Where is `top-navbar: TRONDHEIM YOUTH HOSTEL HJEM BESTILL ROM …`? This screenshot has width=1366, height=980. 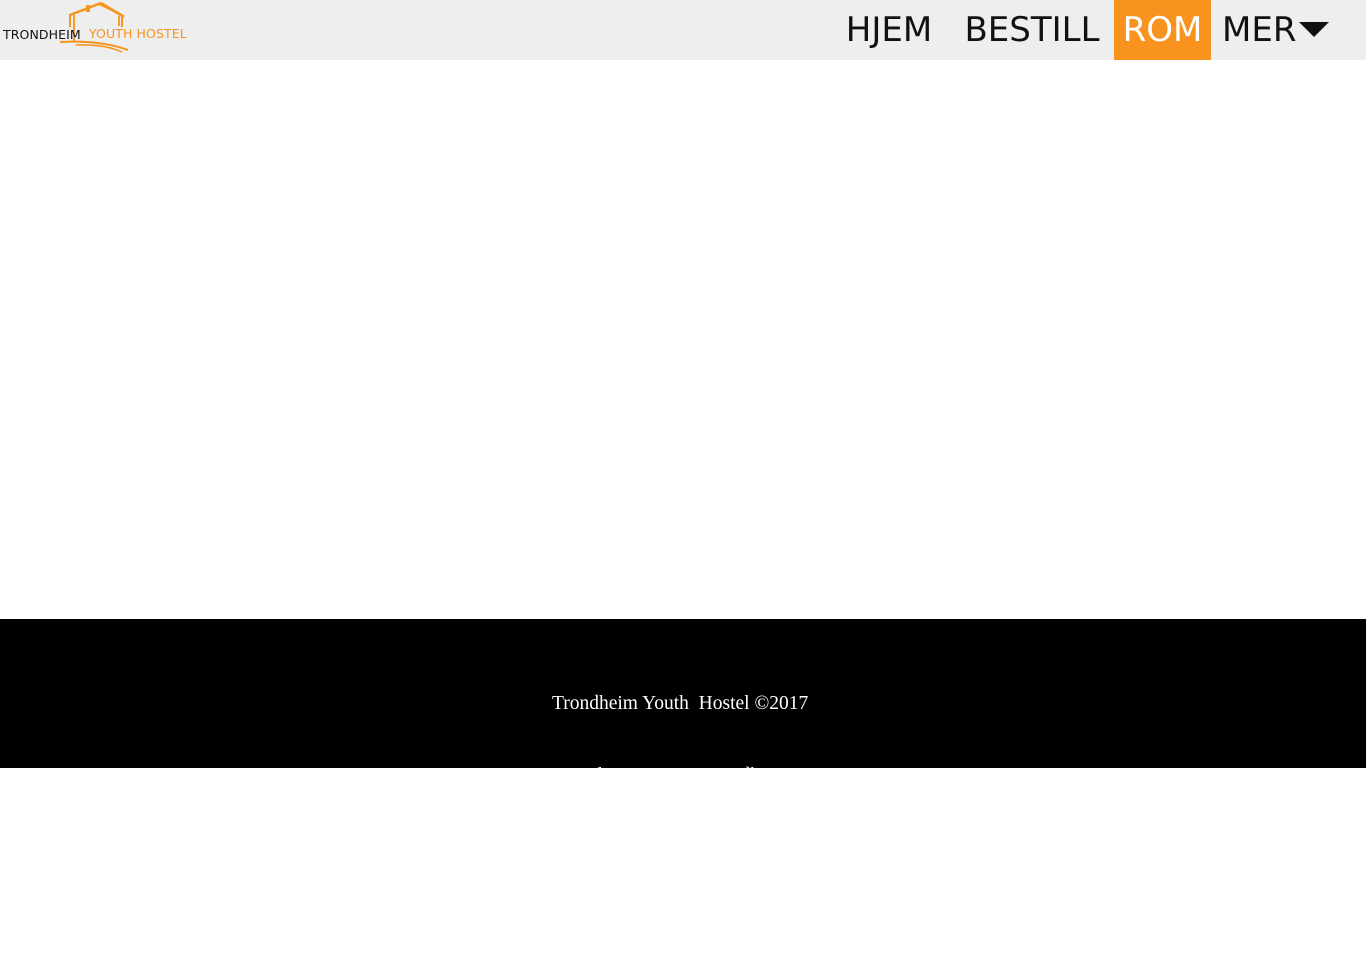
top-navbar: TRONDHEIM YOUTH HOSTEL HJEM BESTILL ROM … is located at coordinates (683, 30).